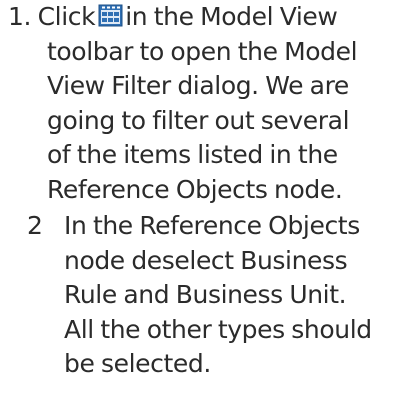  Describe the element at coordinates (198, 120) in the screenshot. I see `step-1-line: going to filter out several` at that location.